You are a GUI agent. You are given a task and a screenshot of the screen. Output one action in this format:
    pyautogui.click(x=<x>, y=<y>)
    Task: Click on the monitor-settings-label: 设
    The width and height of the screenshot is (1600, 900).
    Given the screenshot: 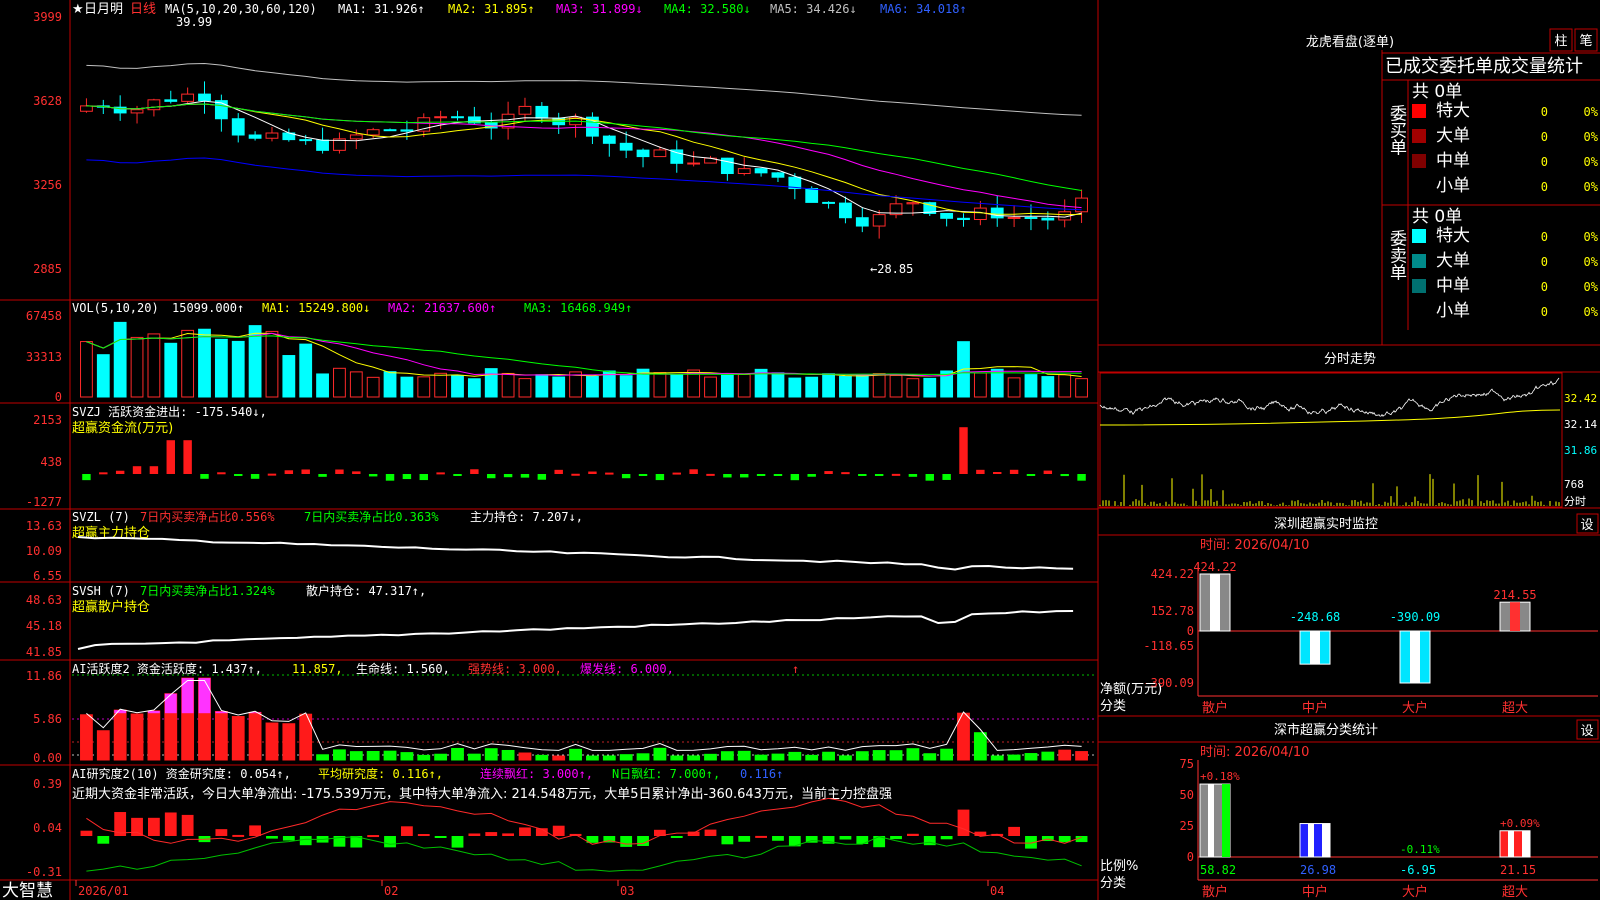 What is the action you would take?
    pyautogui.click(x=1586, y=525)
    